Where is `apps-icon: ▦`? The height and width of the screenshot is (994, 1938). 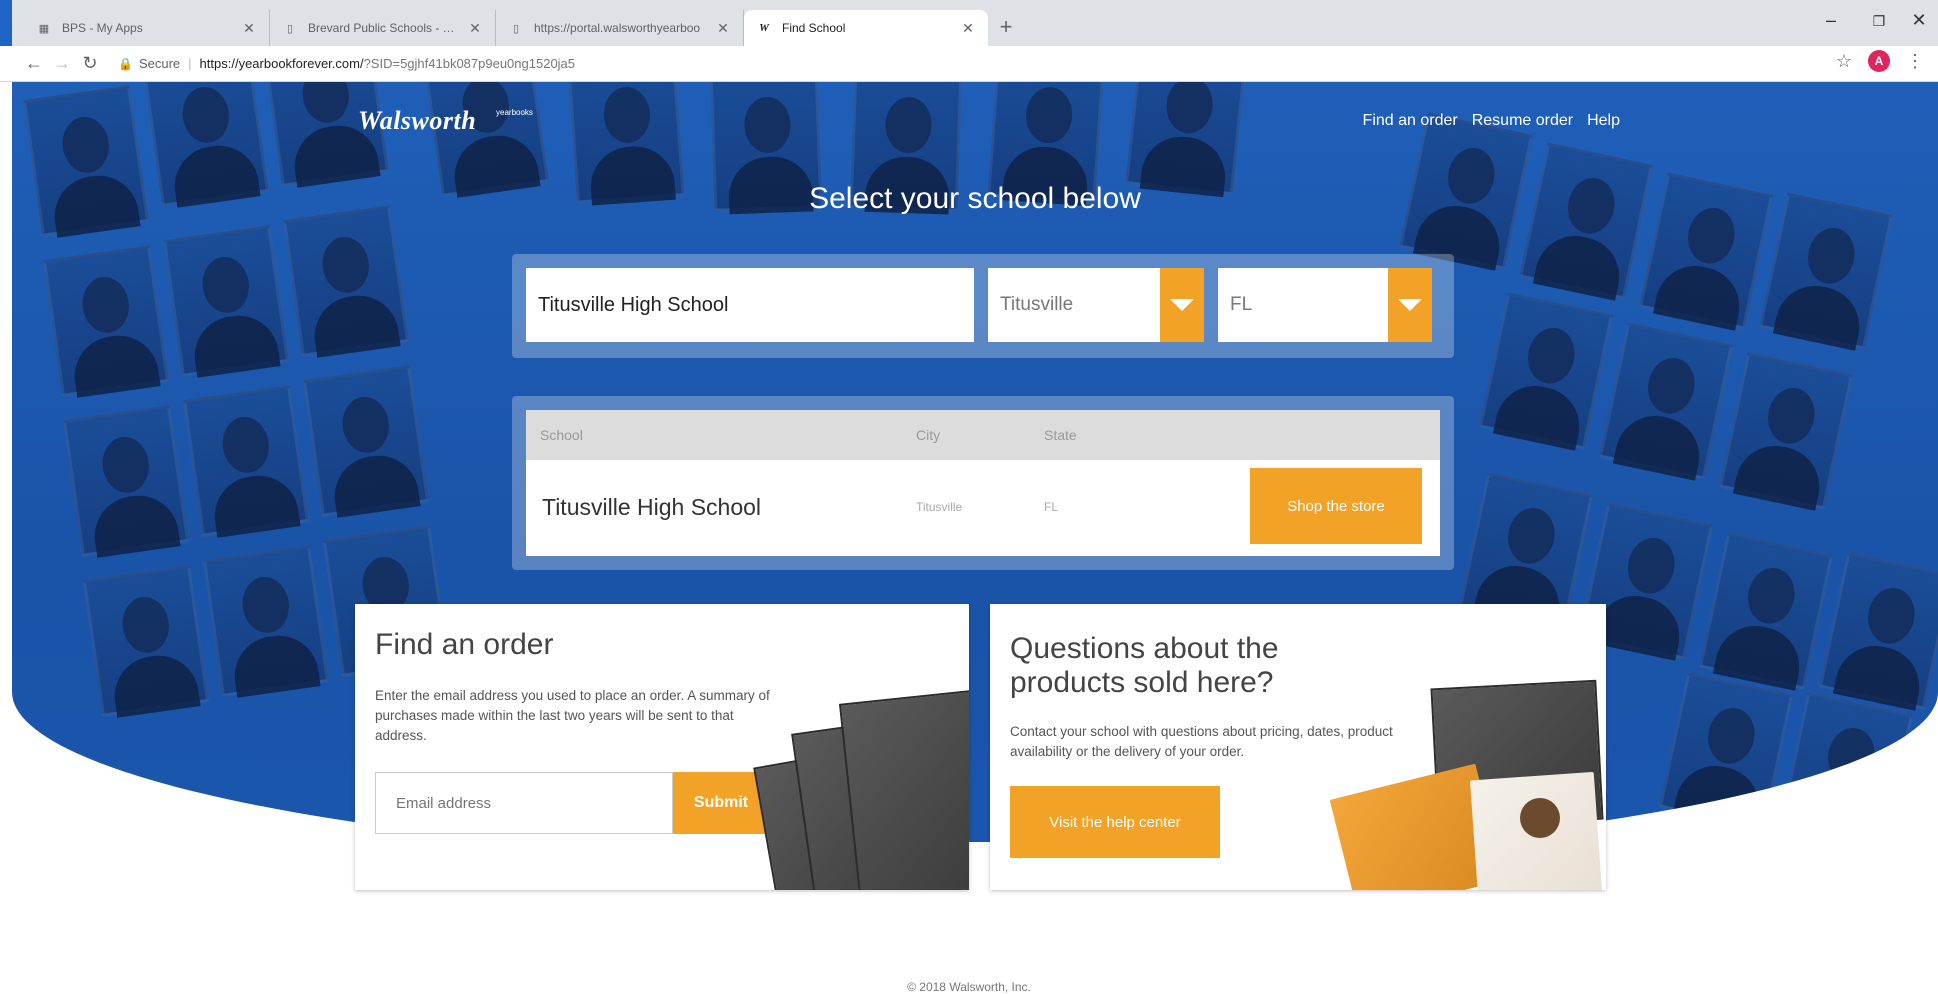
apps-icon: ▦ is located at coordinates (44, 28).